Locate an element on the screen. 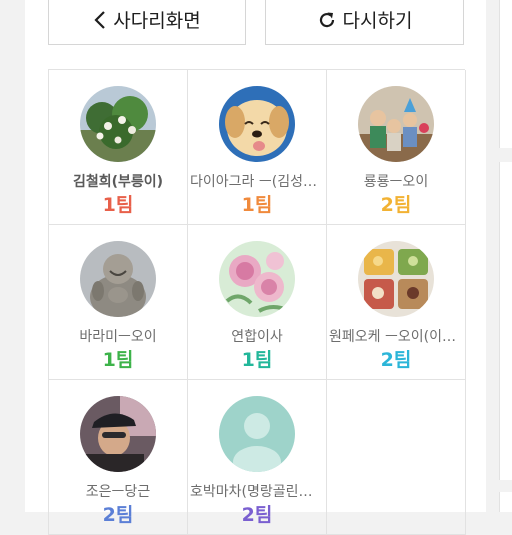  member-name: 룡룡ㅡ오이 is located at coordinates (396, 182).